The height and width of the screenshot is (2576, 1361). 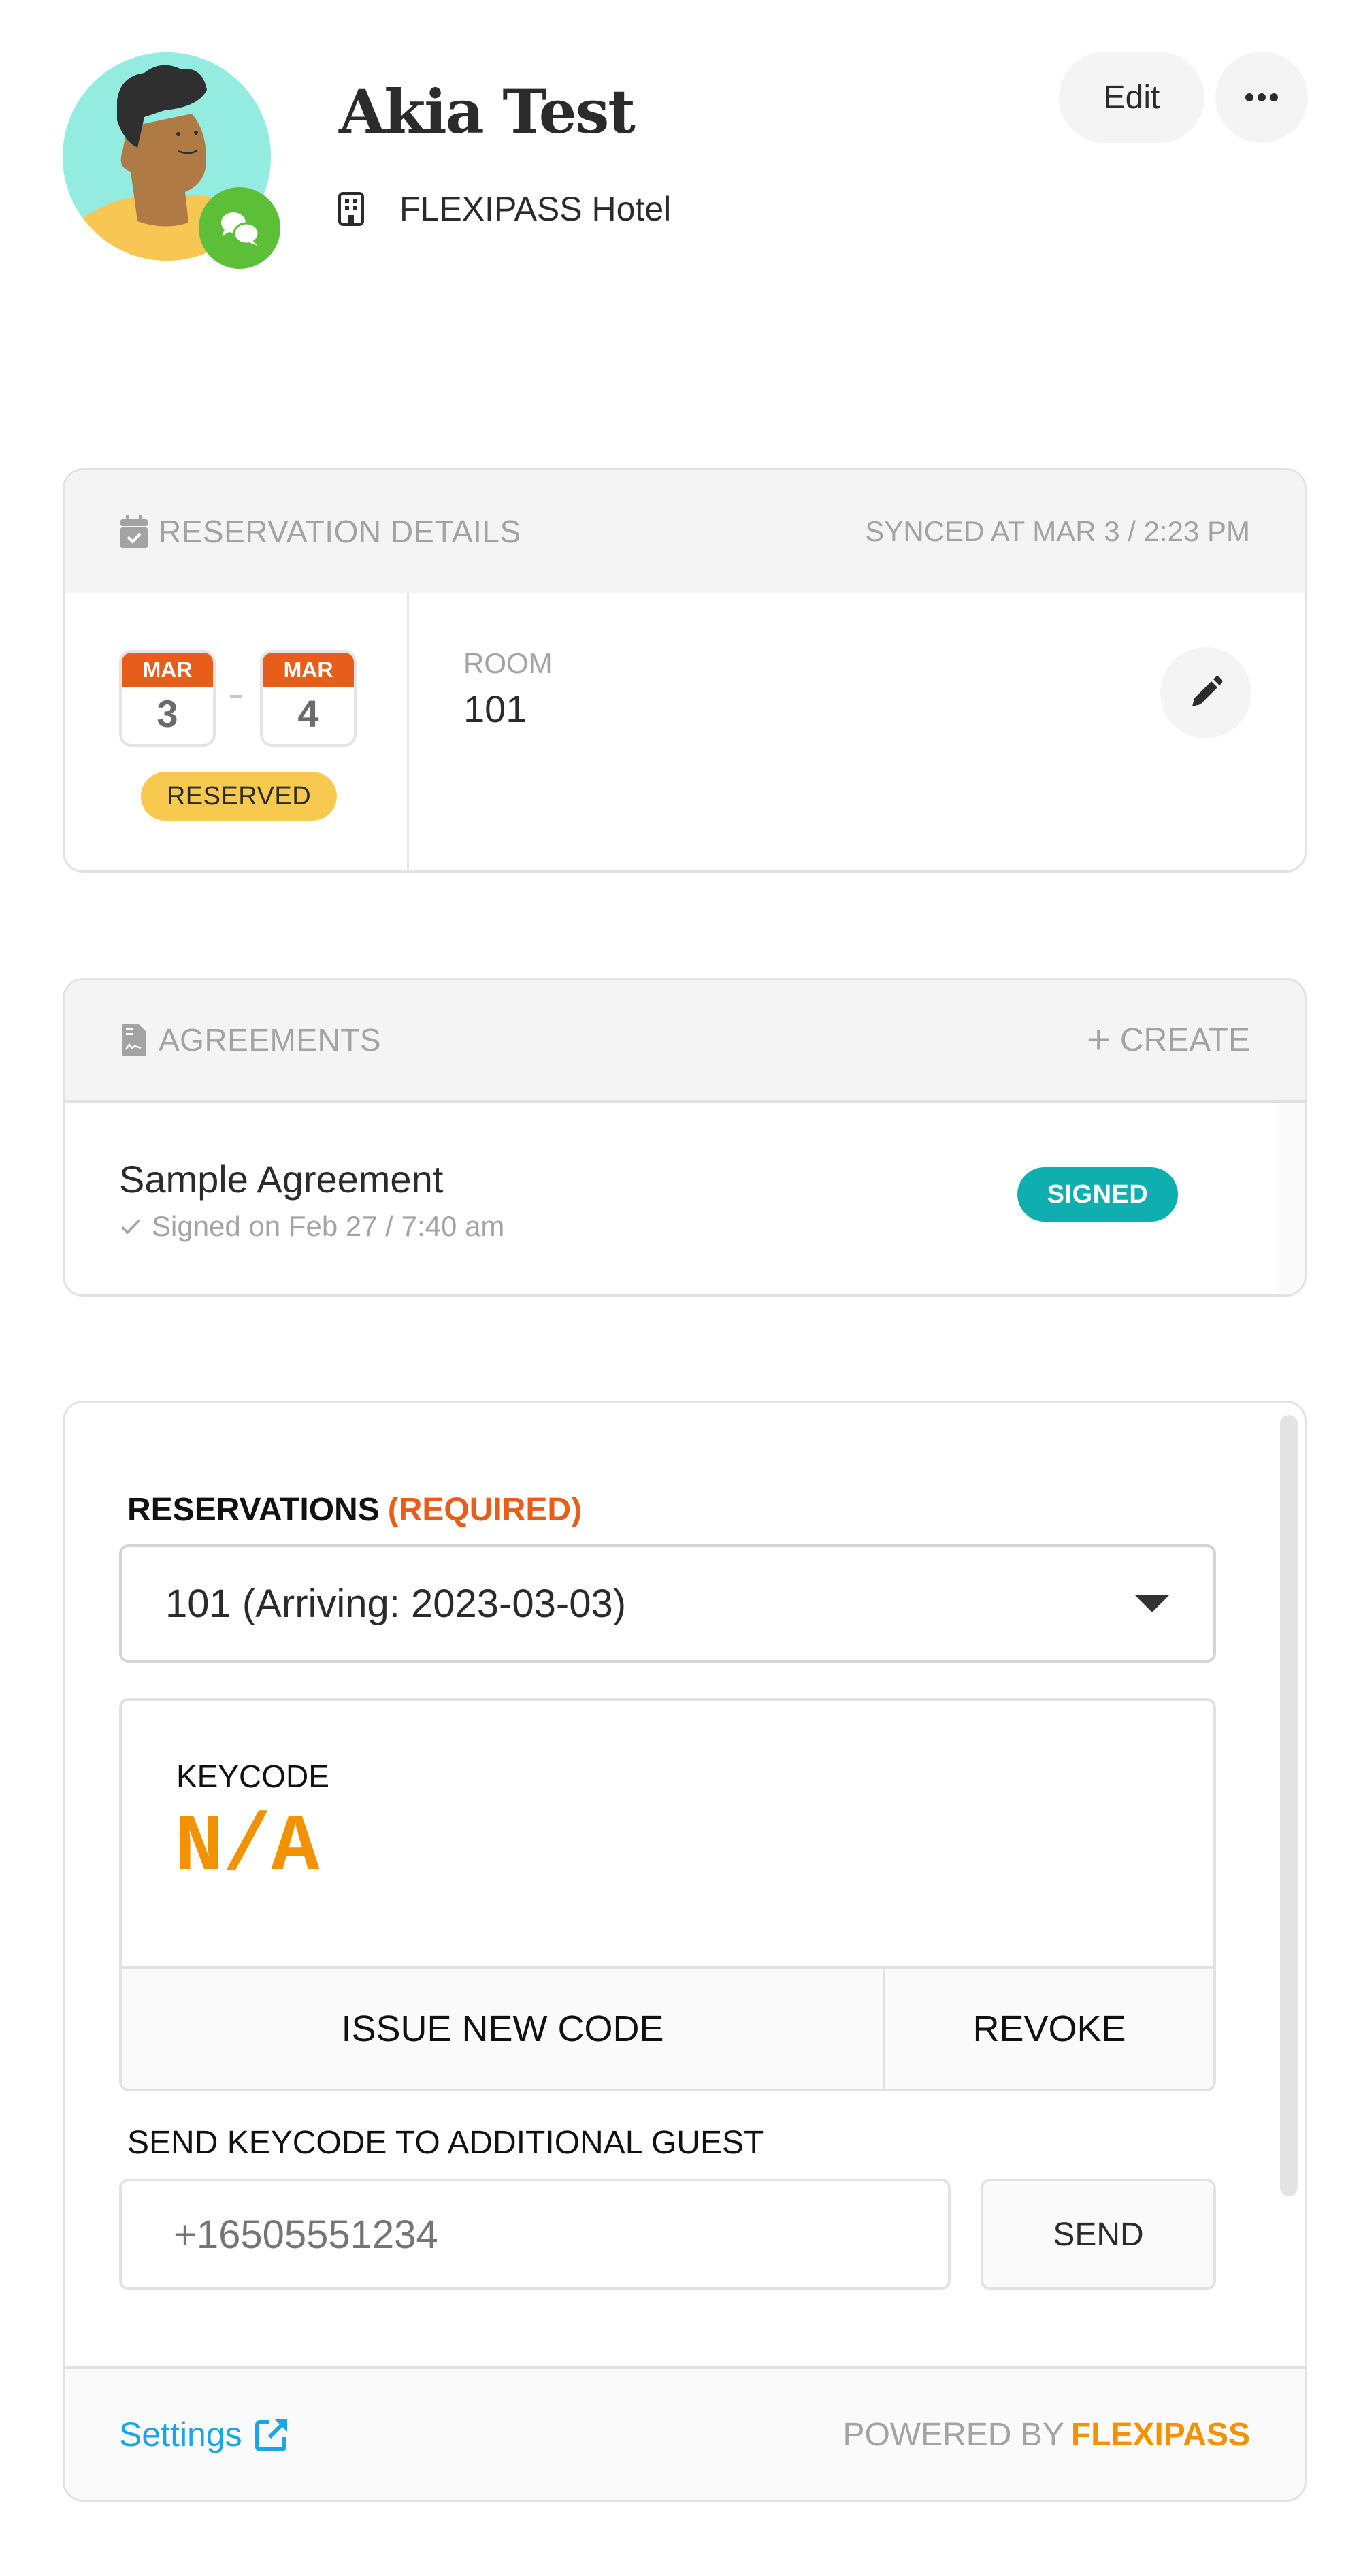 I want to click on check-in-date: MAR 3, so click(x=167, y=698).